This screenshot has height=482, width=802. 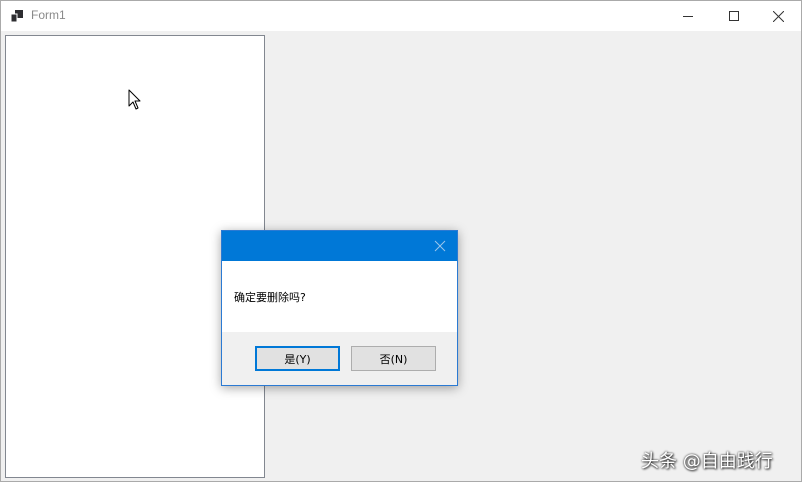 What do you see at coordinates (134, 99) in the screenshot?
I see `mouse-cursor-icon` at bounding box center [134, 99].